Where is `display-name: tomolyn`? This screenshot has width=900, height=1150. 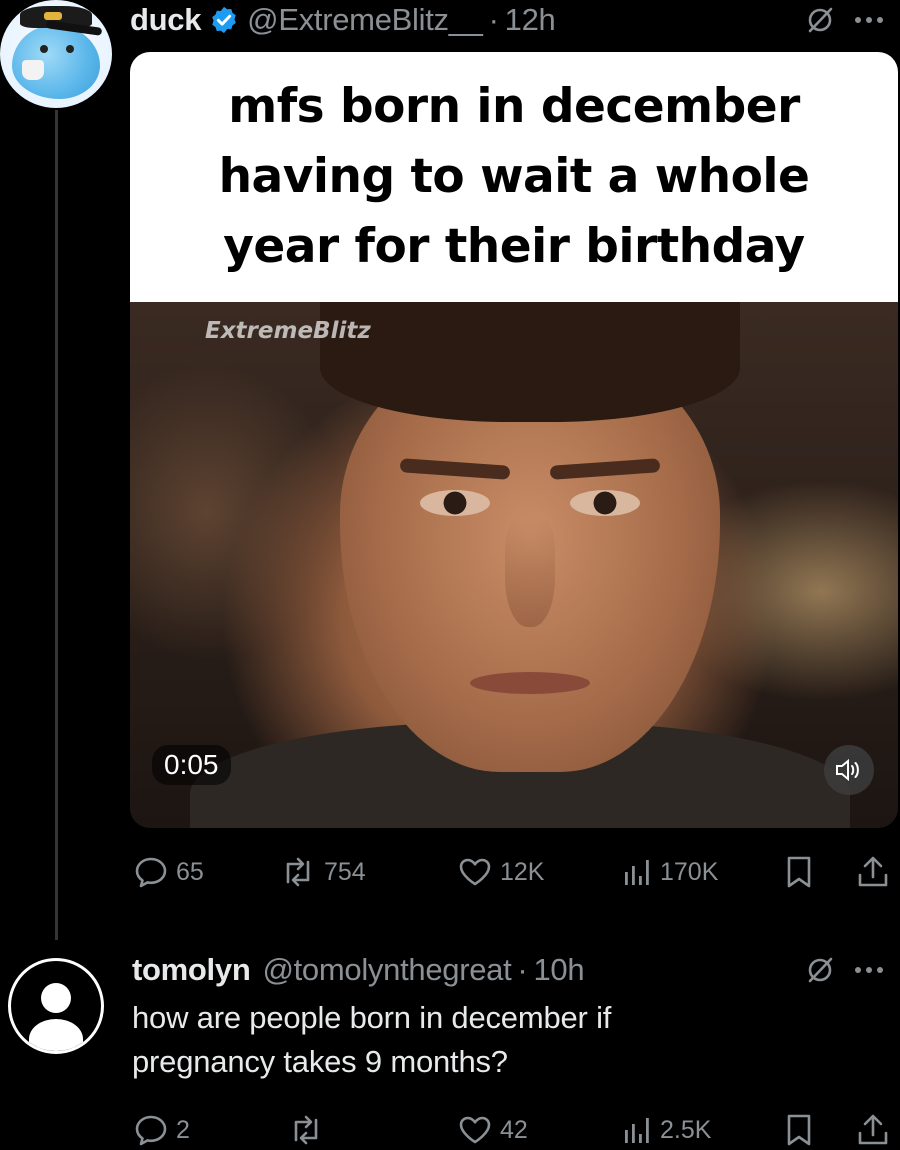
display-name: tomolyn is located at coordinates (191, 970).